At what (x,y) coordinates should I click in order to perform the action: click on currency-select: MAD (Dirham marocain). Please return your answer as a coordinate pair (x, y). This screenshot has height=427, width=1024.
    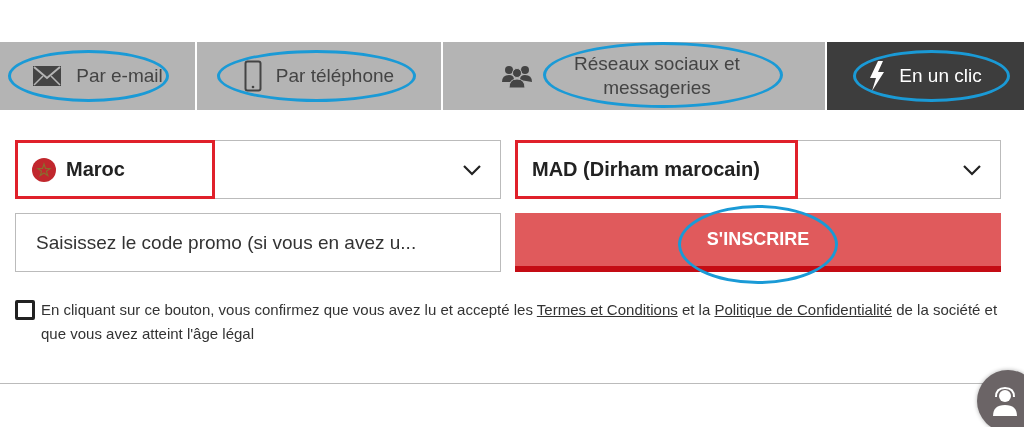
    Looking at the image, I should click on (758, 169).